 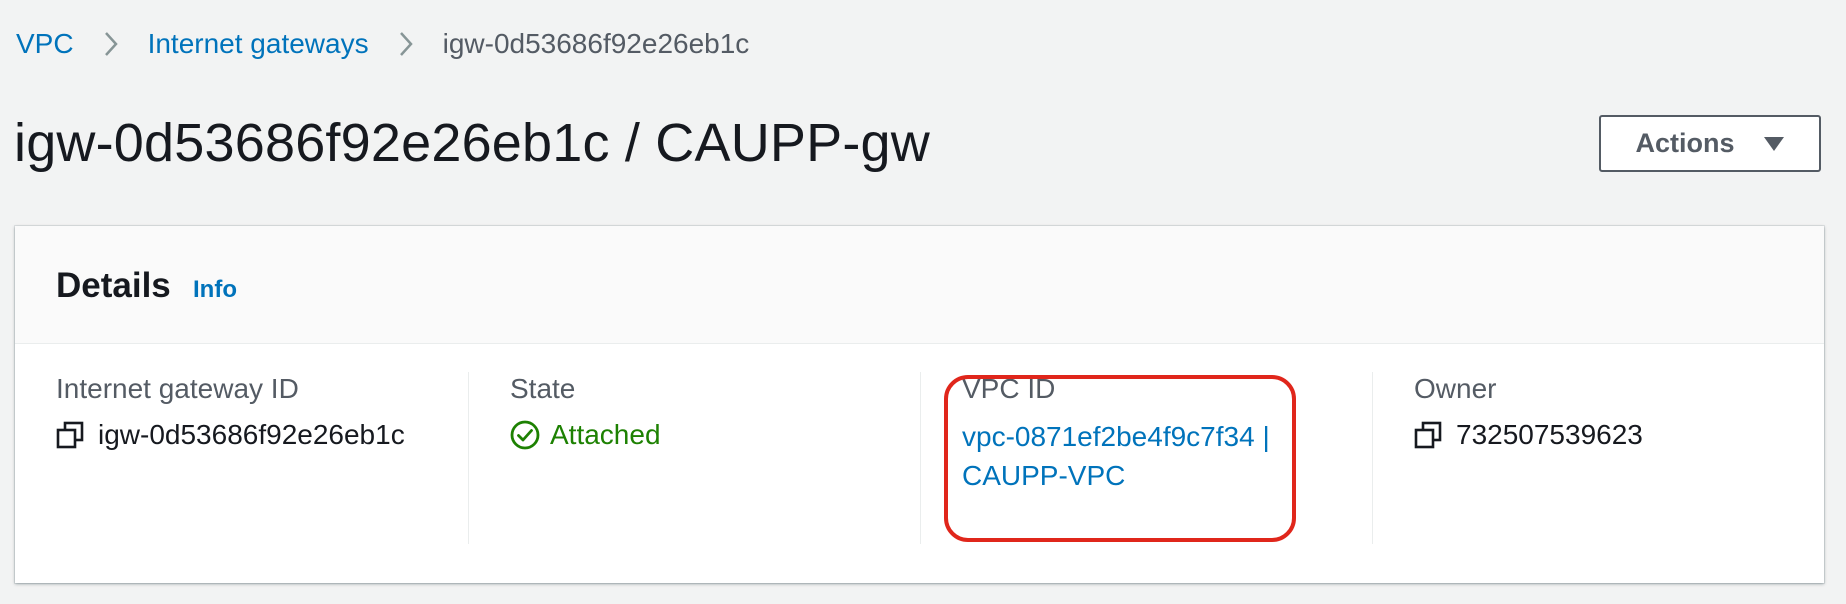 I want to click on actions-button: Actions, so click(x=1710, y=143).